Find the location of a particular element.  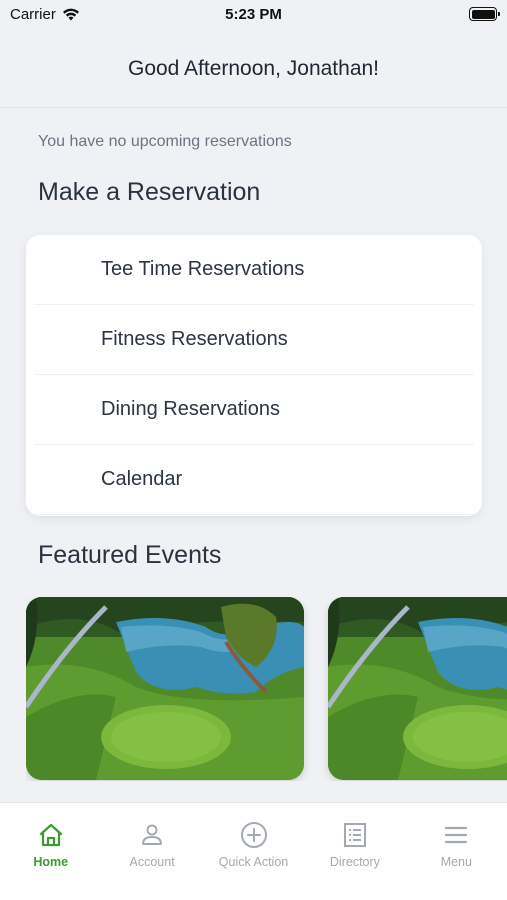

user-icon is located at coordinates (152, 834).